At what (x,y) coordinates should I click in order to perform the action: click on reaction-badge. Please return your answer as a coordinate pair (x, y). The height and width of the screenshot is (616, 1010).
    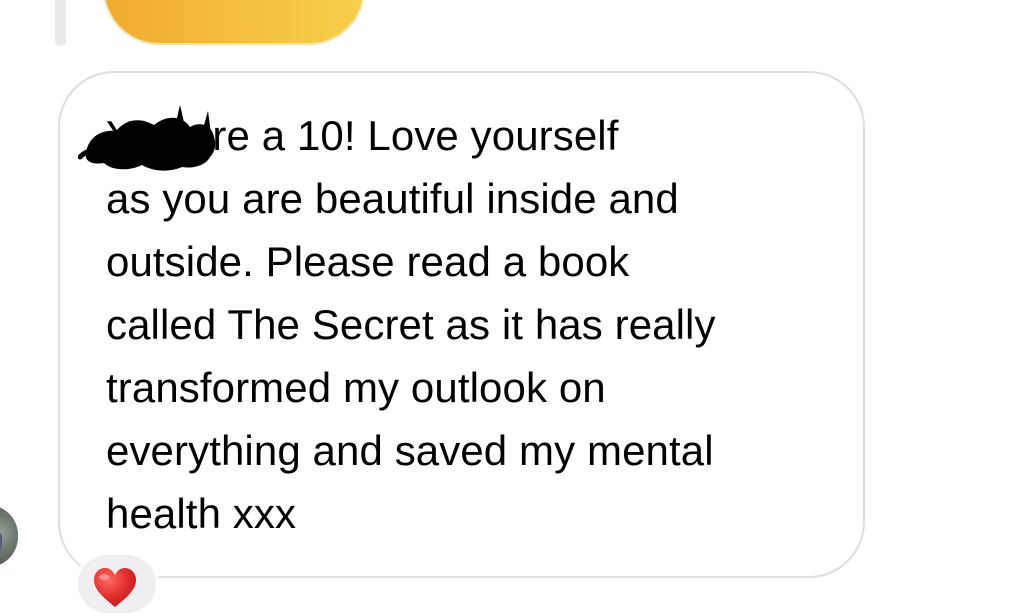
    Looking at the image, I should click on (117, 584).